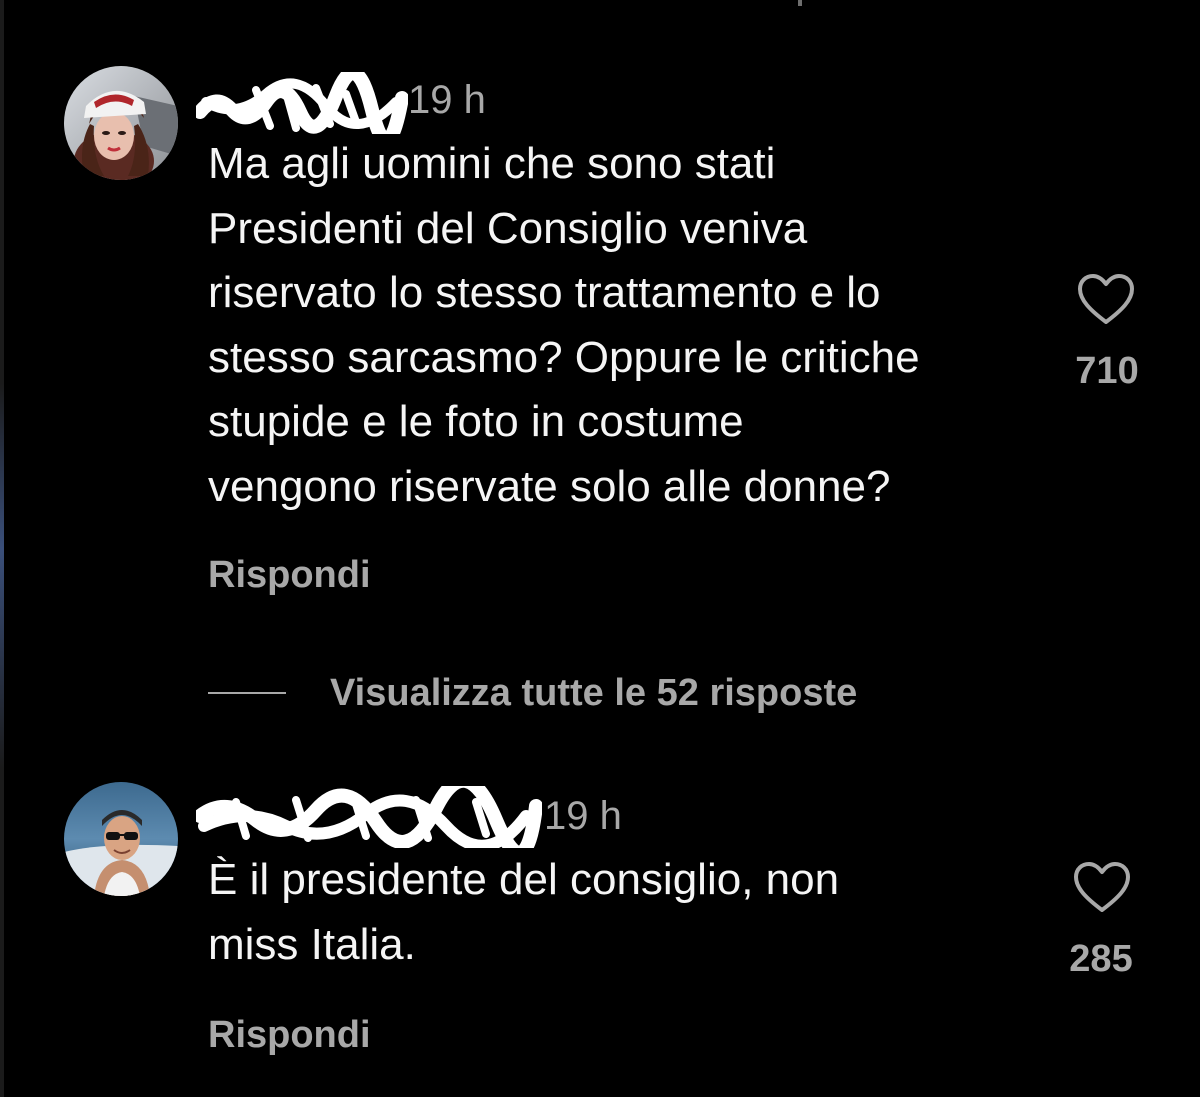 This screenshot has width=1200, height=1097. I want to click on divider-line, so click(247, 693).